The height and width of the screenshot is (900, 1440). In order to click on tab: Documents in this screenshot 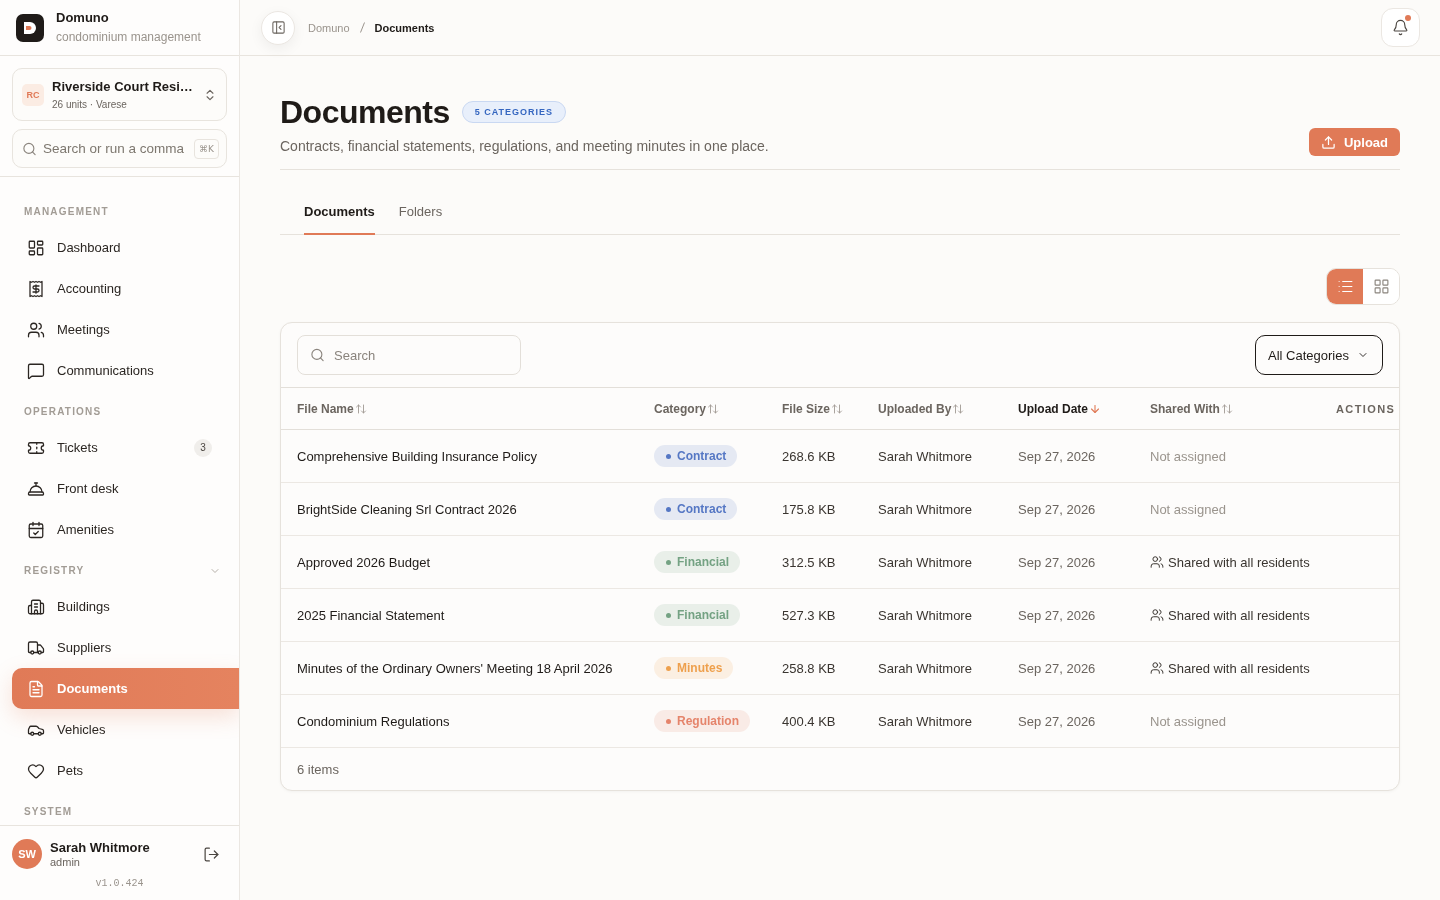, I will do `click(339, 212)`.